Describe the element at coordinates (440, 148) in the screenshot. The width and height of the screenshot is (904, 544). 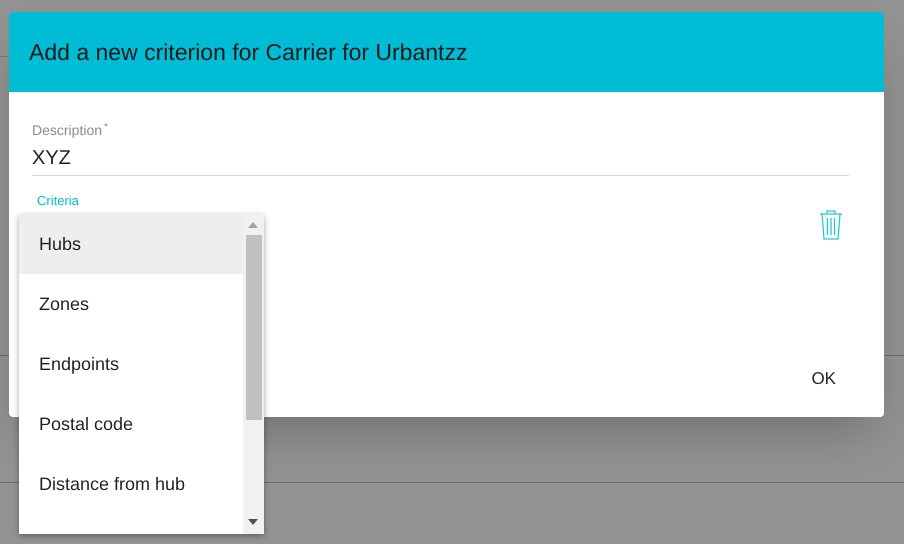
I see `description-field: Description* XYZ` at that location.